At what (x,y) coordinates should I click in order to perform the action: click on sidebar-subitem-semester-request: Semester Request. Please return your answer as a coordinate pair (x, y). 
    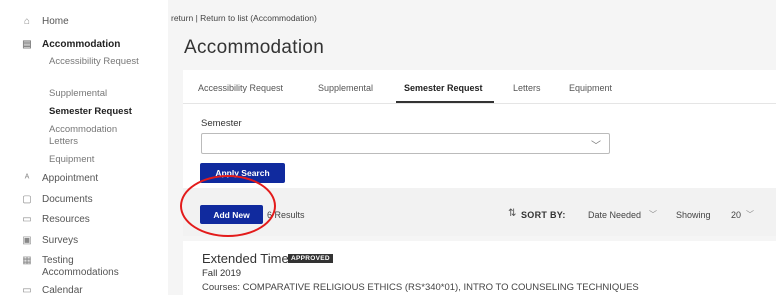
    Looking at the image, I should click on (104, 112).